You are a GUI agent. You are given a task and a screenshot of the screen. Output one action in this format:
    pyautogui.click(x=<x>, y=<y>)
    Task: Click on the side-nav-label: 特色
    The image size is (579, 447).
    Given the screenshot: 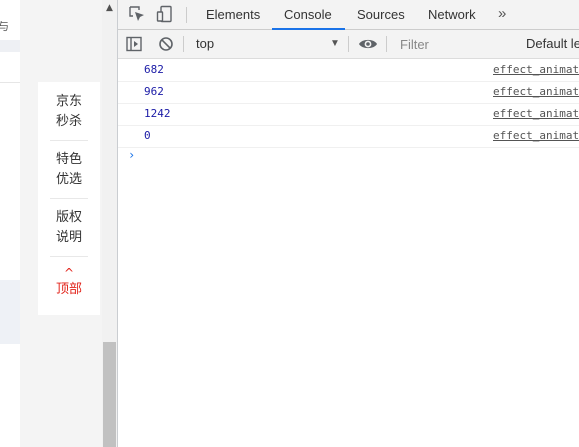 What is the action you would take?
    pyautogui.click(x=68, y=159)
    